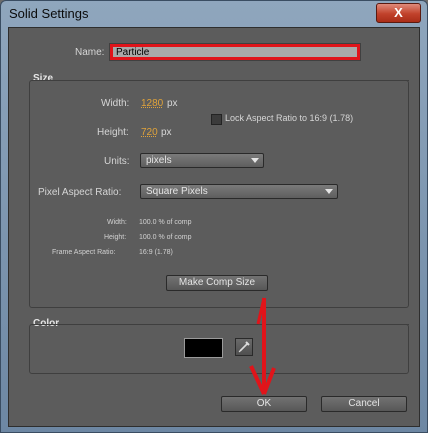 This screenshot has height=433, width=428. Describe the element at coordinates (203, 348) in the screenshot. I see `color-swatch` at that location.